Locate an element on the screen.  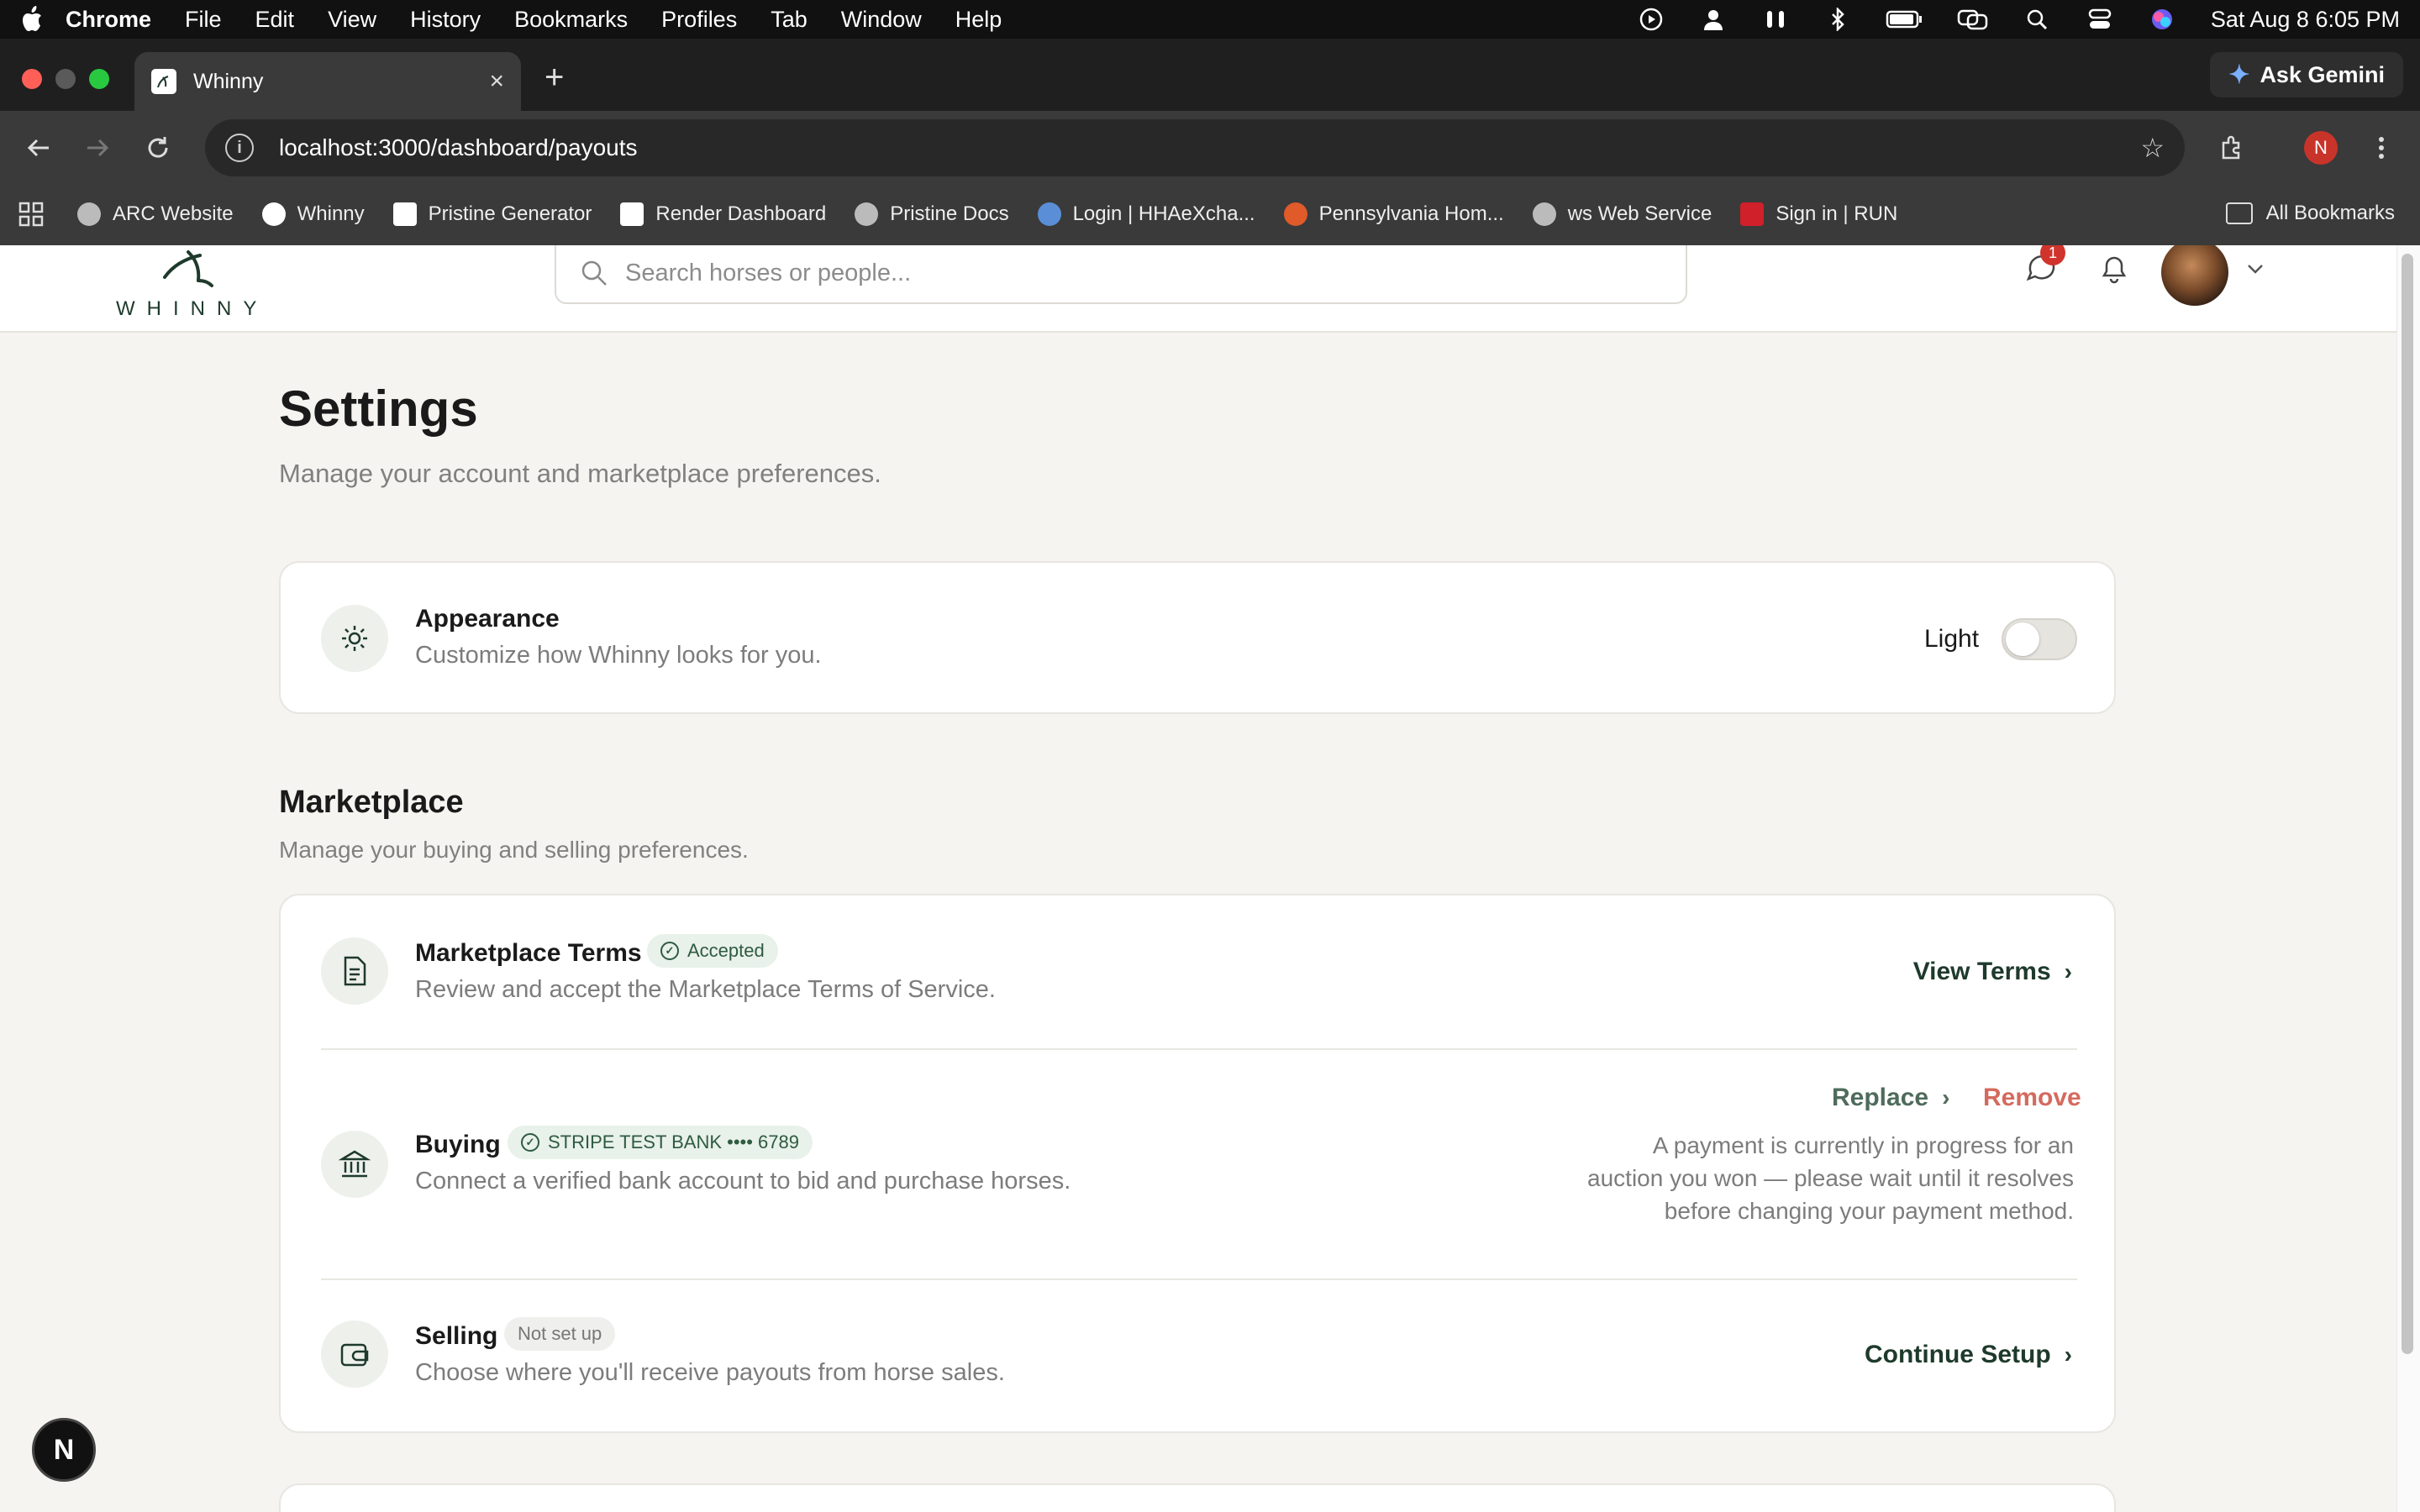
browser-menu-kebab-icon is located at coordinates (2382, 147).